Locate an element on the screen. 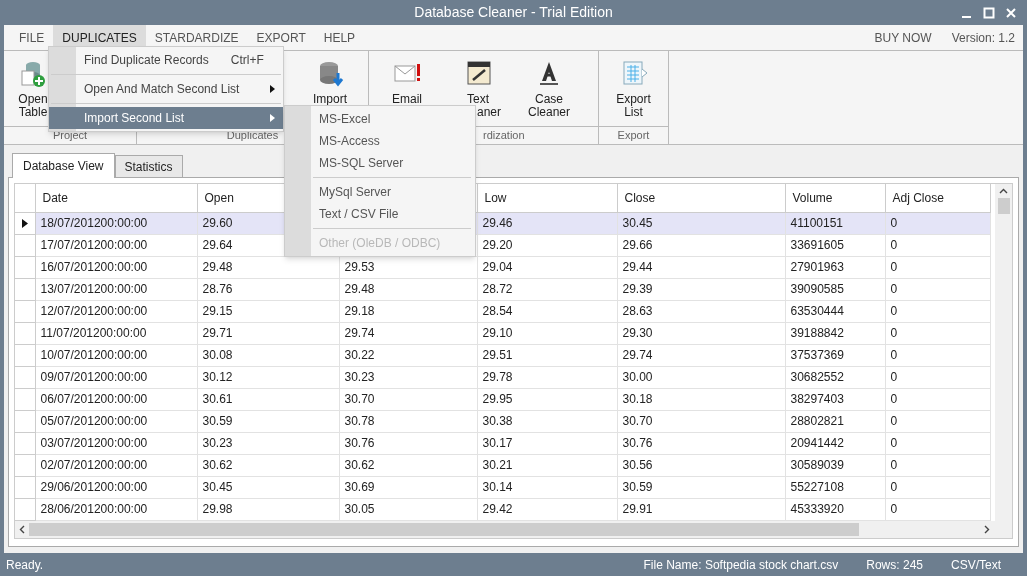 The image size is (1027, 576). table-cell: 28.76 is located at coordinates (268, 289).